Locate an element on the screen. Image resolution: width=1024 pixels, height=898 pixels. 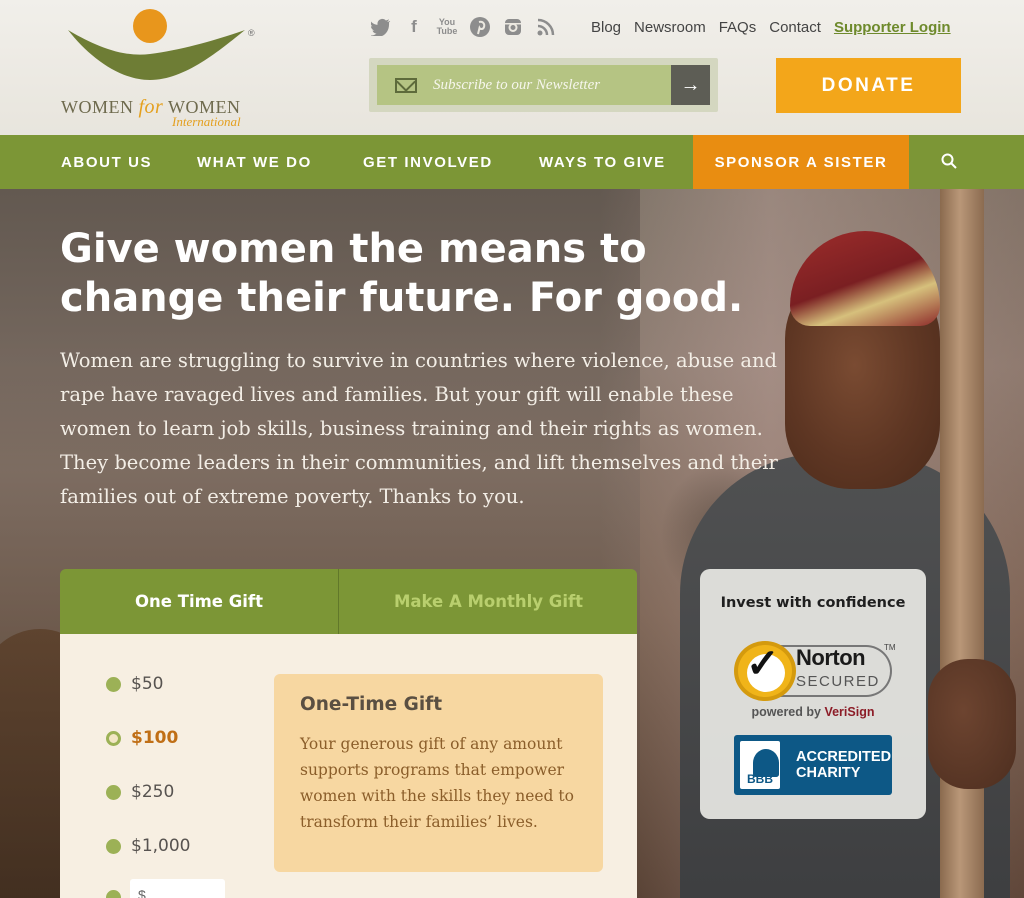
logo: ® WOMEN for WOMEN International is located at coordinates (160, 69).